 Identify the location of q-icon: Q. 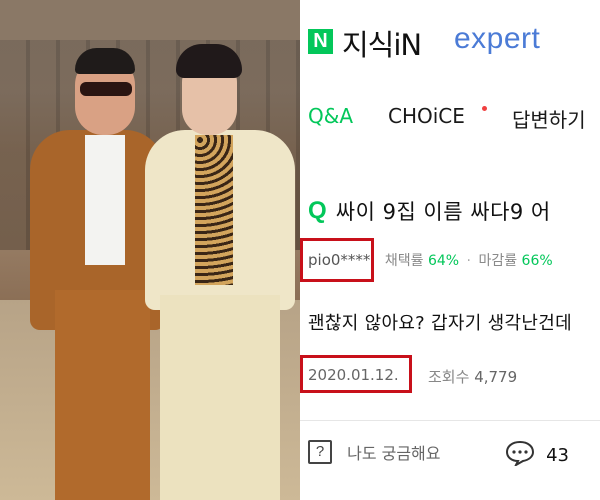
(317, 210).